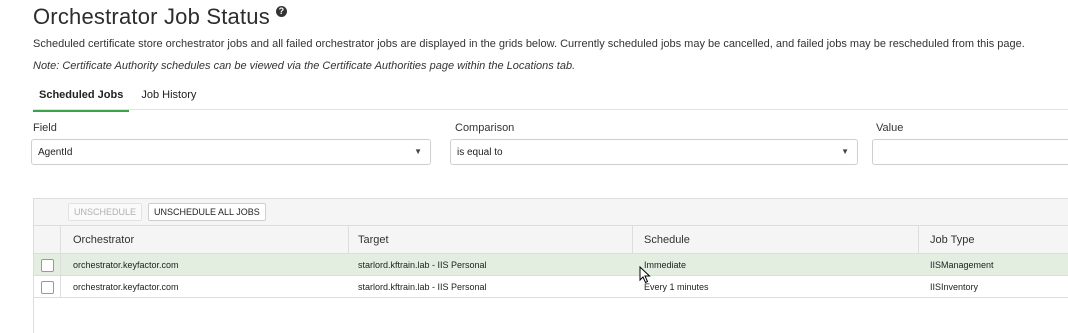 The height and width of the screenshot is (333, 1068). What do you see at coordinates (103, 239) in the screenshot?
I see `column-header-orchestrator: Orchestrator` at bounding box center [103, 239].